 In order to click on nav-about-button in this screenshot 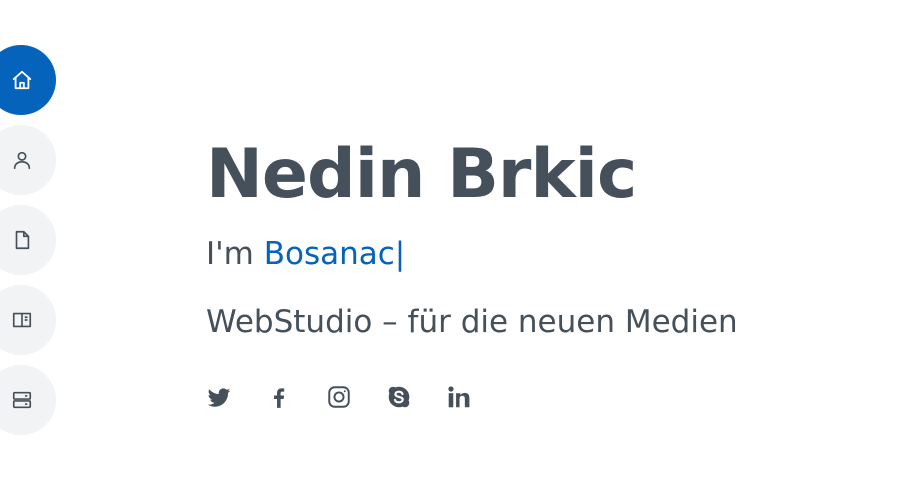, I will do `click(28, 160)`.